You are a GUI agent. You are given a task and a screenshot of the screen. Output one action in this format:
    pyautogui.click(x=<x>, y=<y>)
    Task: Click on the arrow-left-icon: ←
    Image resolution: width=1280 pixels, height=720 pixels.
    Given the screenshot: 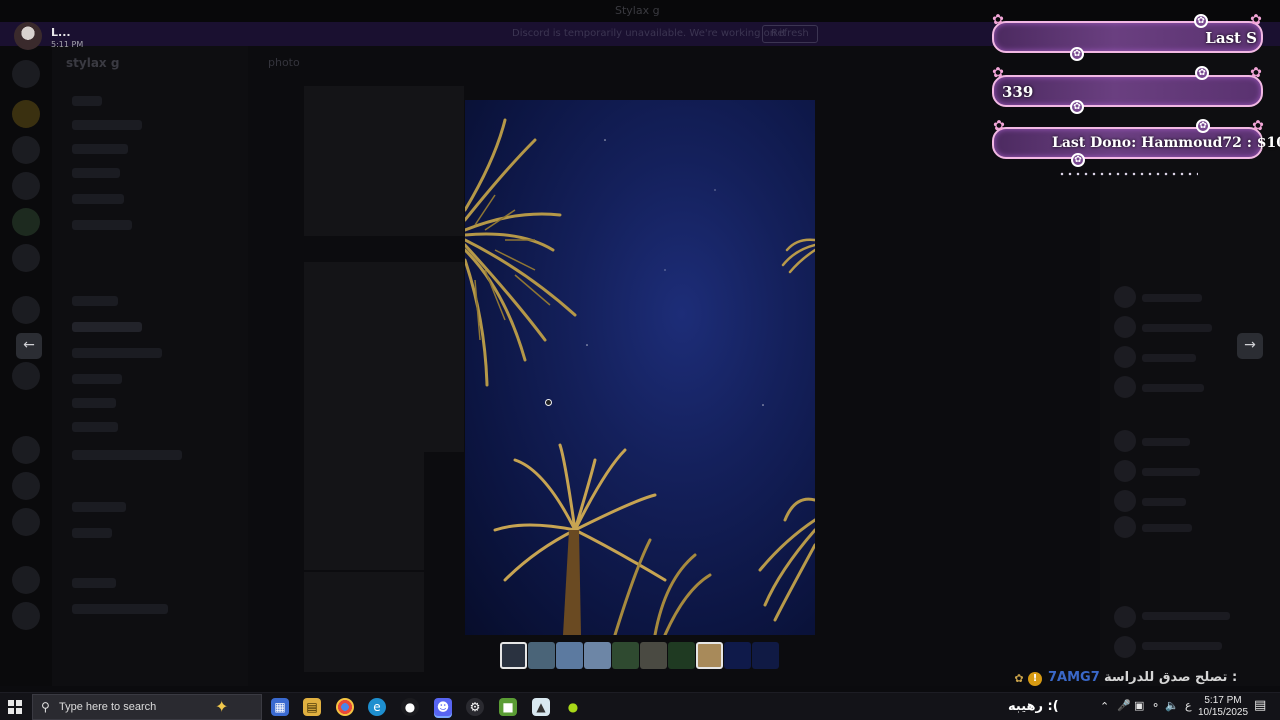 What is the action you would take?
    pyautogui.click(x=29, y=345)
    